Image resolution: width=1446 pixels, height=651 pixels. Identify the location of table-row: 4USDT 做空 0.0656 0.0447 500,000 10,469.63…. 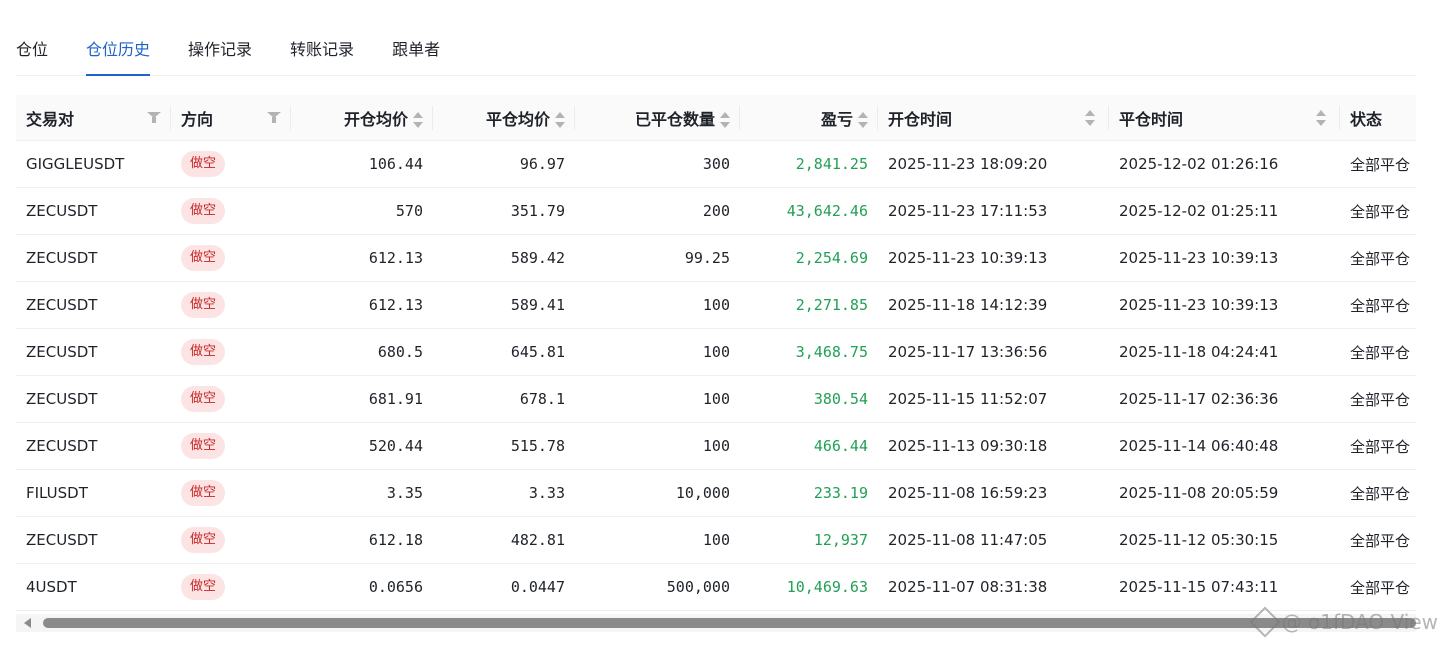
(716, 587).